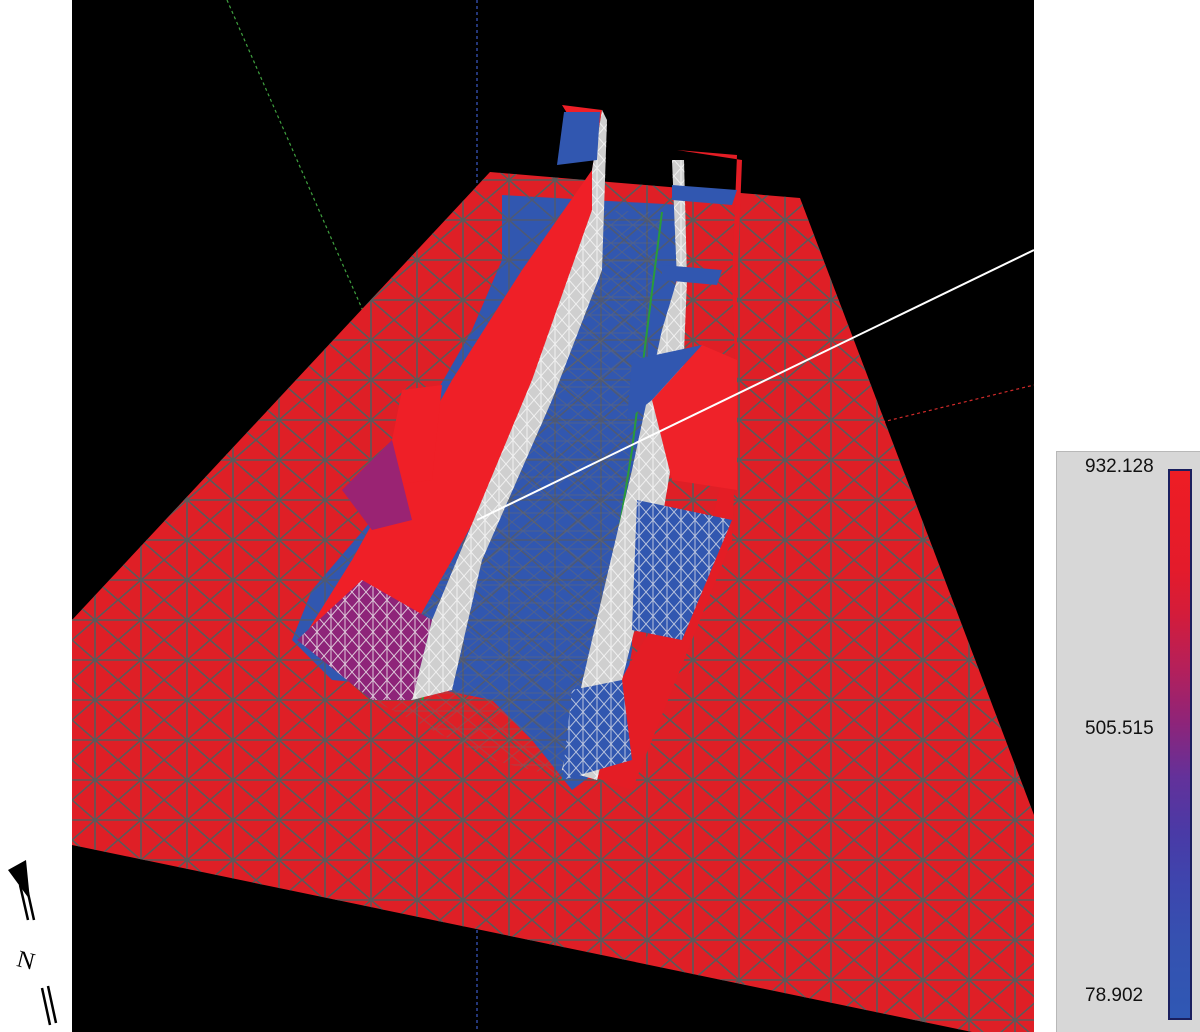 Image resolution: width=1200 pixels, height=1032 pixels. What do you see at coordinates (30, 945) in the screenshot?
I see `north-arrow-icon` at bounding box center [30, 945].